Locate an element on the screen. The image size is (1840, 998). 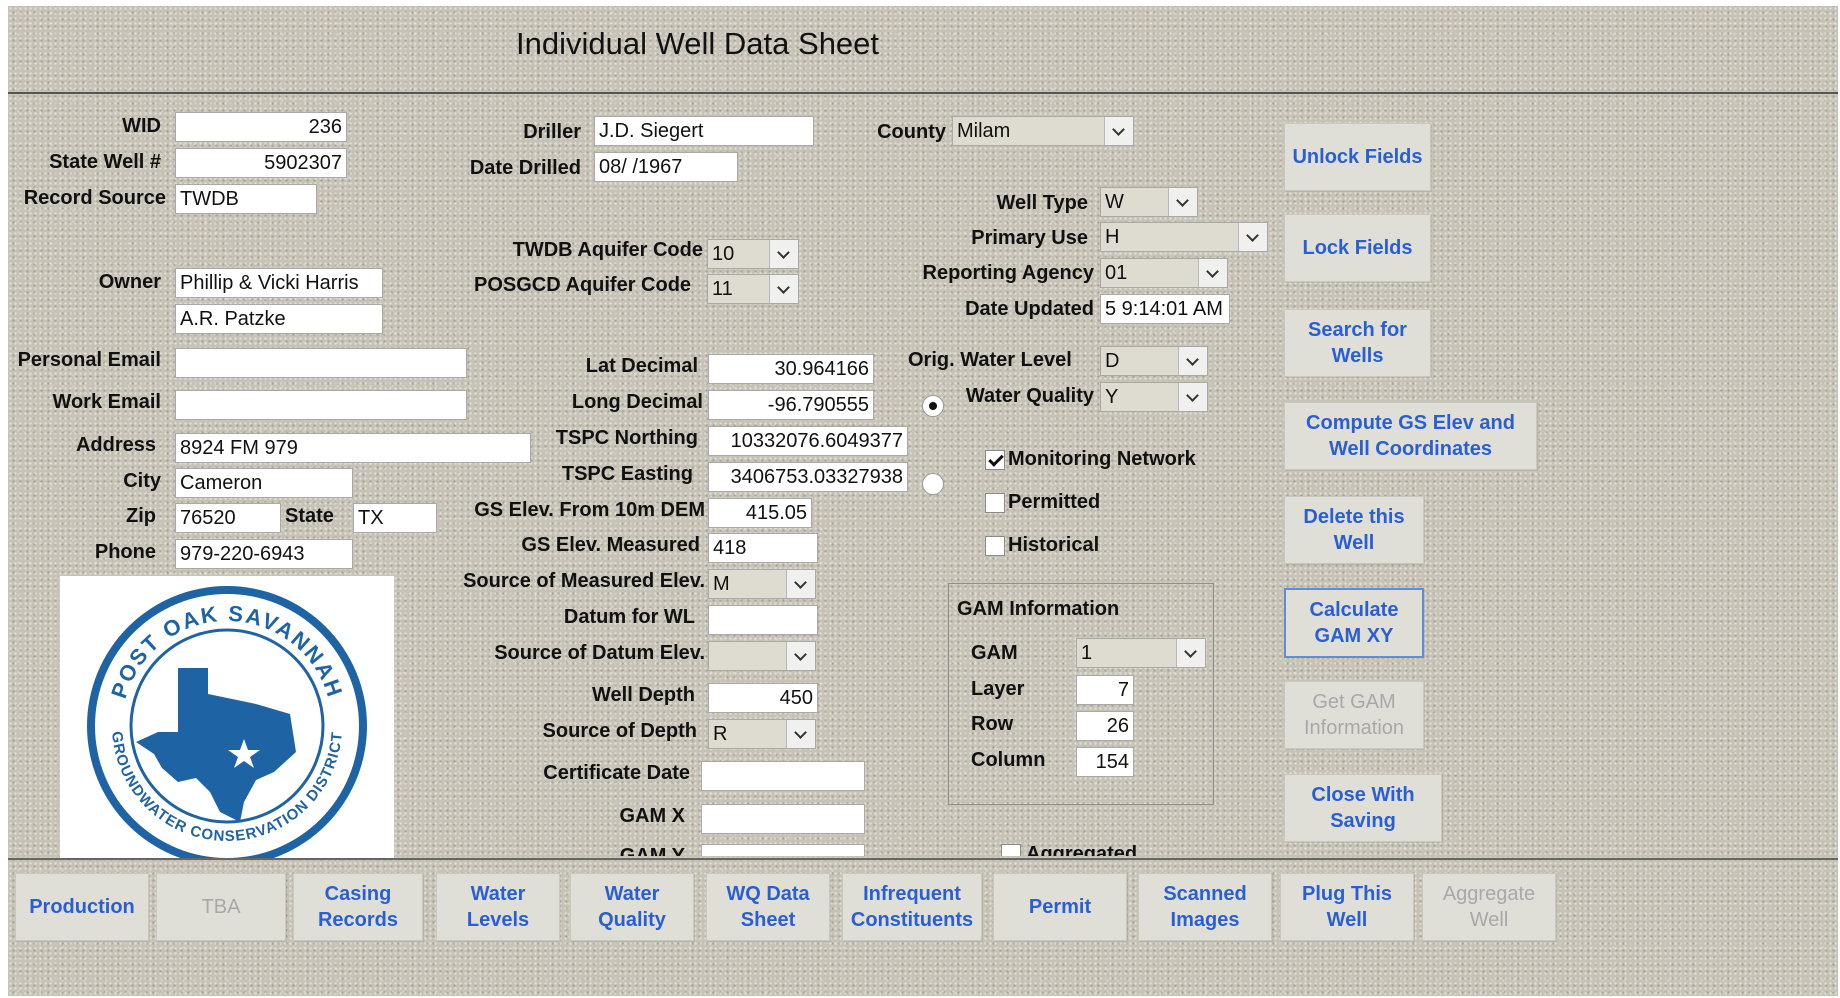
date-updated-field: 5 9:14:01 AM is located at coordinates (1165, 309).